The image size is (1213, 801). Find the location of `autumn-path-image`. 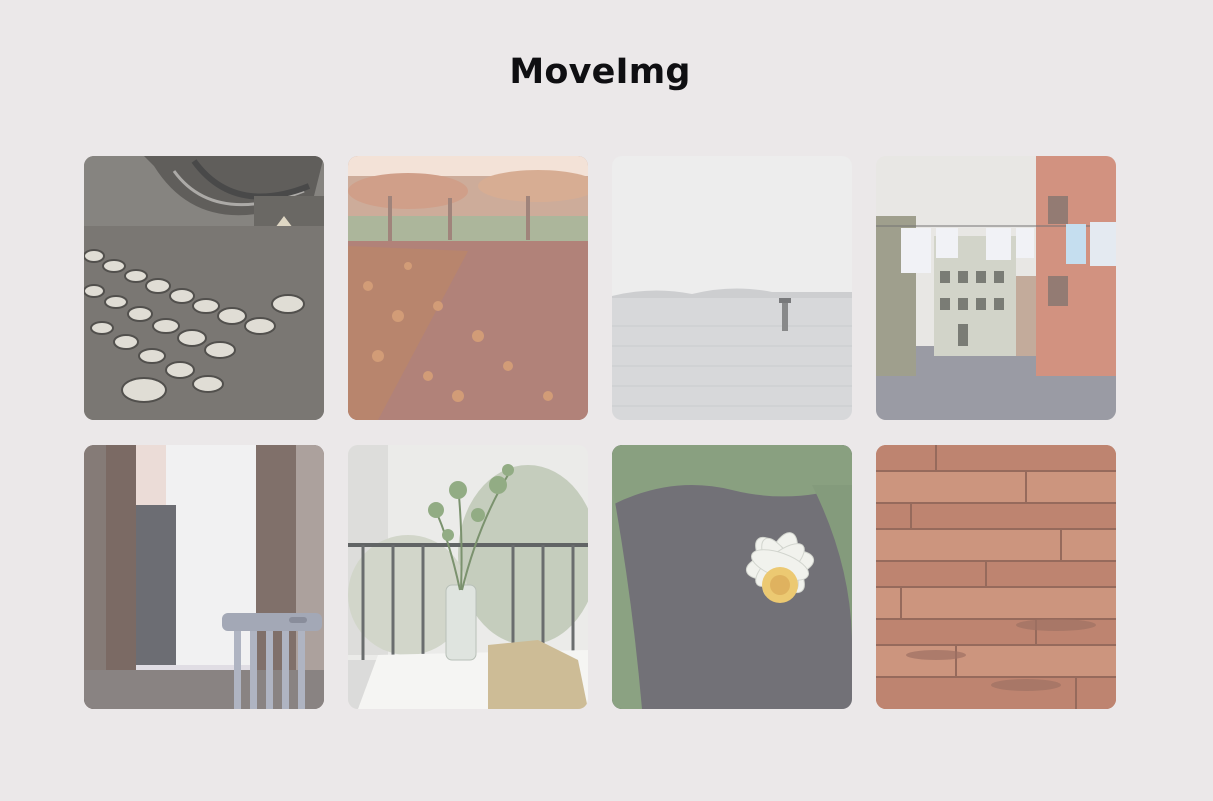

autumn-path-image is located at coordinates (468, 288).